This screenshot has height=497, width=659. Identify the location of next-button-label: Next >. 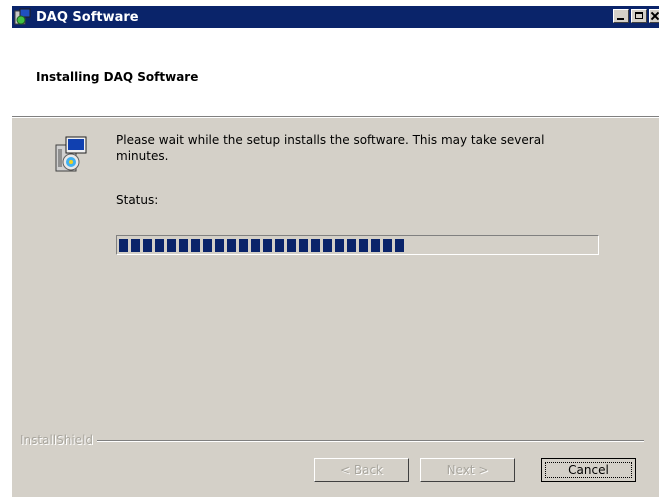
(467, 470).